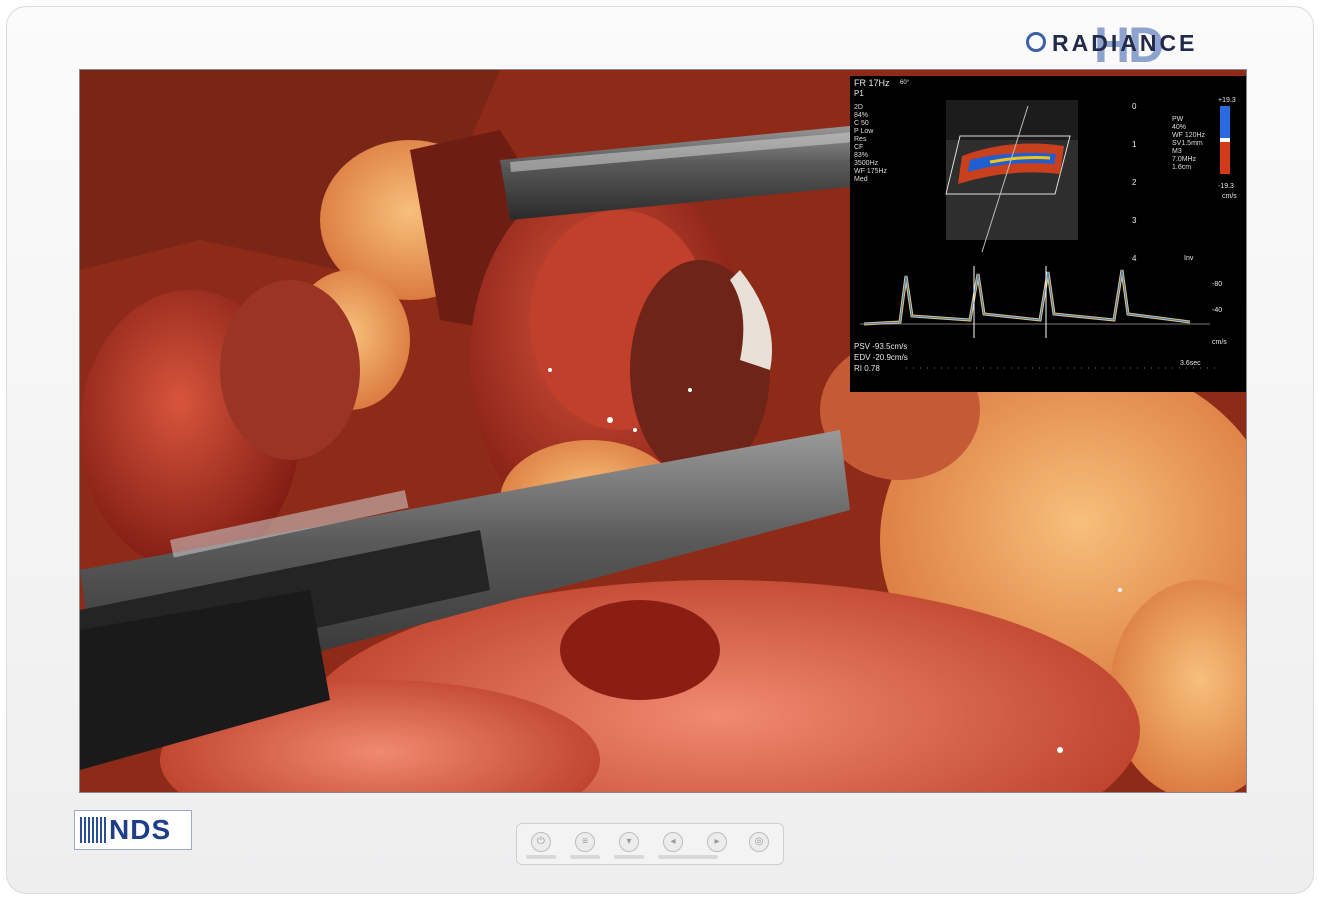 This screenshot has height=900, width=1322. Describe the element at coordinates (93, 830) in the screenshot. I see `nds-logo-icon` at that location.